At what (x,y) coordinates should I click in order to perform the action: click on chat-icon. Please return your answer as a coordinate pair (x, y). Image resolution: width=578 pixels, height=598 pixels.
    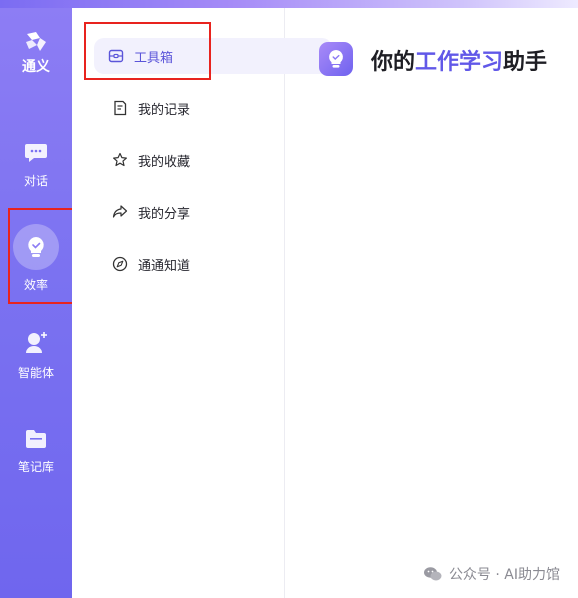
    Looking at the image, I should click on (36, 153).